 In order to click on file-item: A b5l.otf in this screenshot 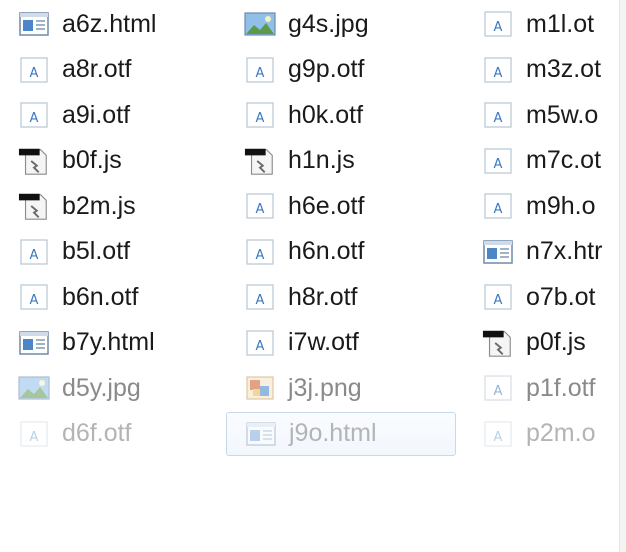, I will do `click(115, 252)`.